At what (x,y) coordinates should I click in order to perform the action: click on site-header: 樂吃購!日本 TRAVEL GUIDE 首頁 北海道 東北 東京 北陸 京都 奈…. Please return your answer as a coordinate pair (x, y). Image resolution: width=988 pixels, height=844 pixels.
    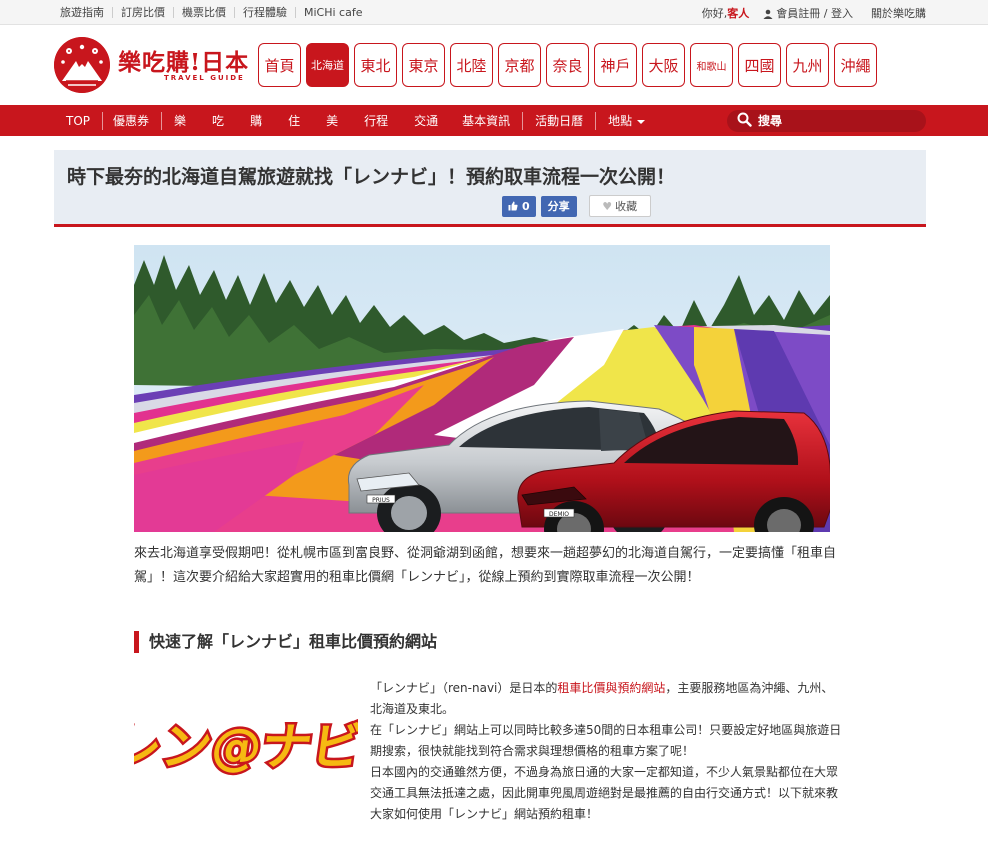
    Looking at the image, I should click on (494, 65).